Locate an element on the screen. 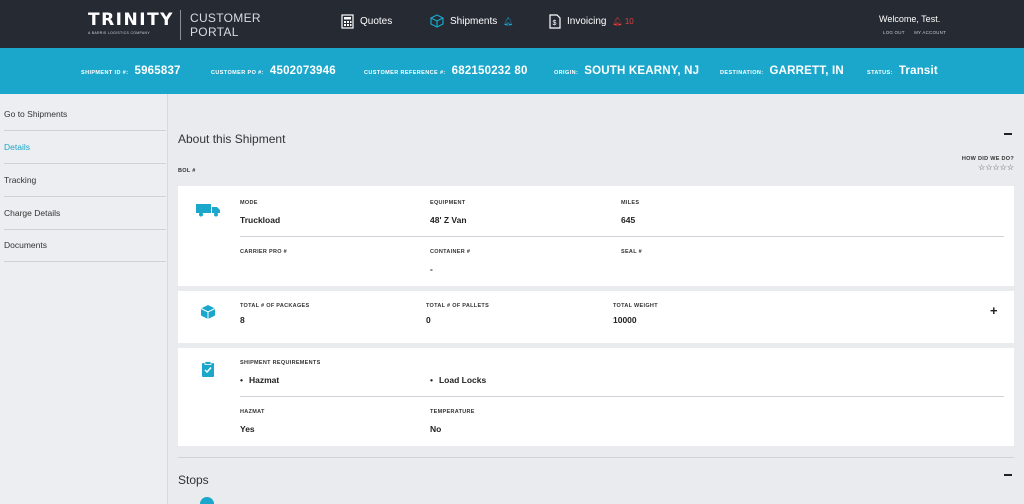  portal-title-line2: PORTAL is located at coordinates (214, 32).